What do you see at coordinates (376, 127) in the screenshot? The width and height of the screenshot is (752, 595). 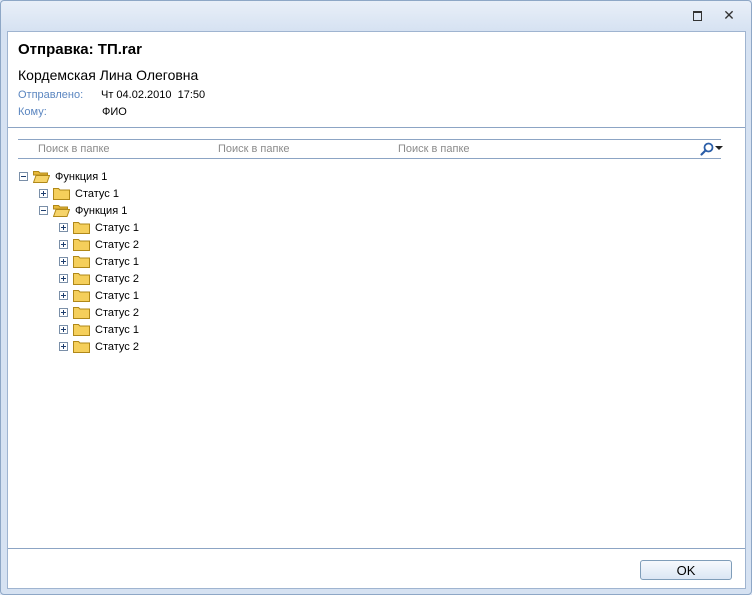 I see `header-divider` at bounding box center [376, 127].